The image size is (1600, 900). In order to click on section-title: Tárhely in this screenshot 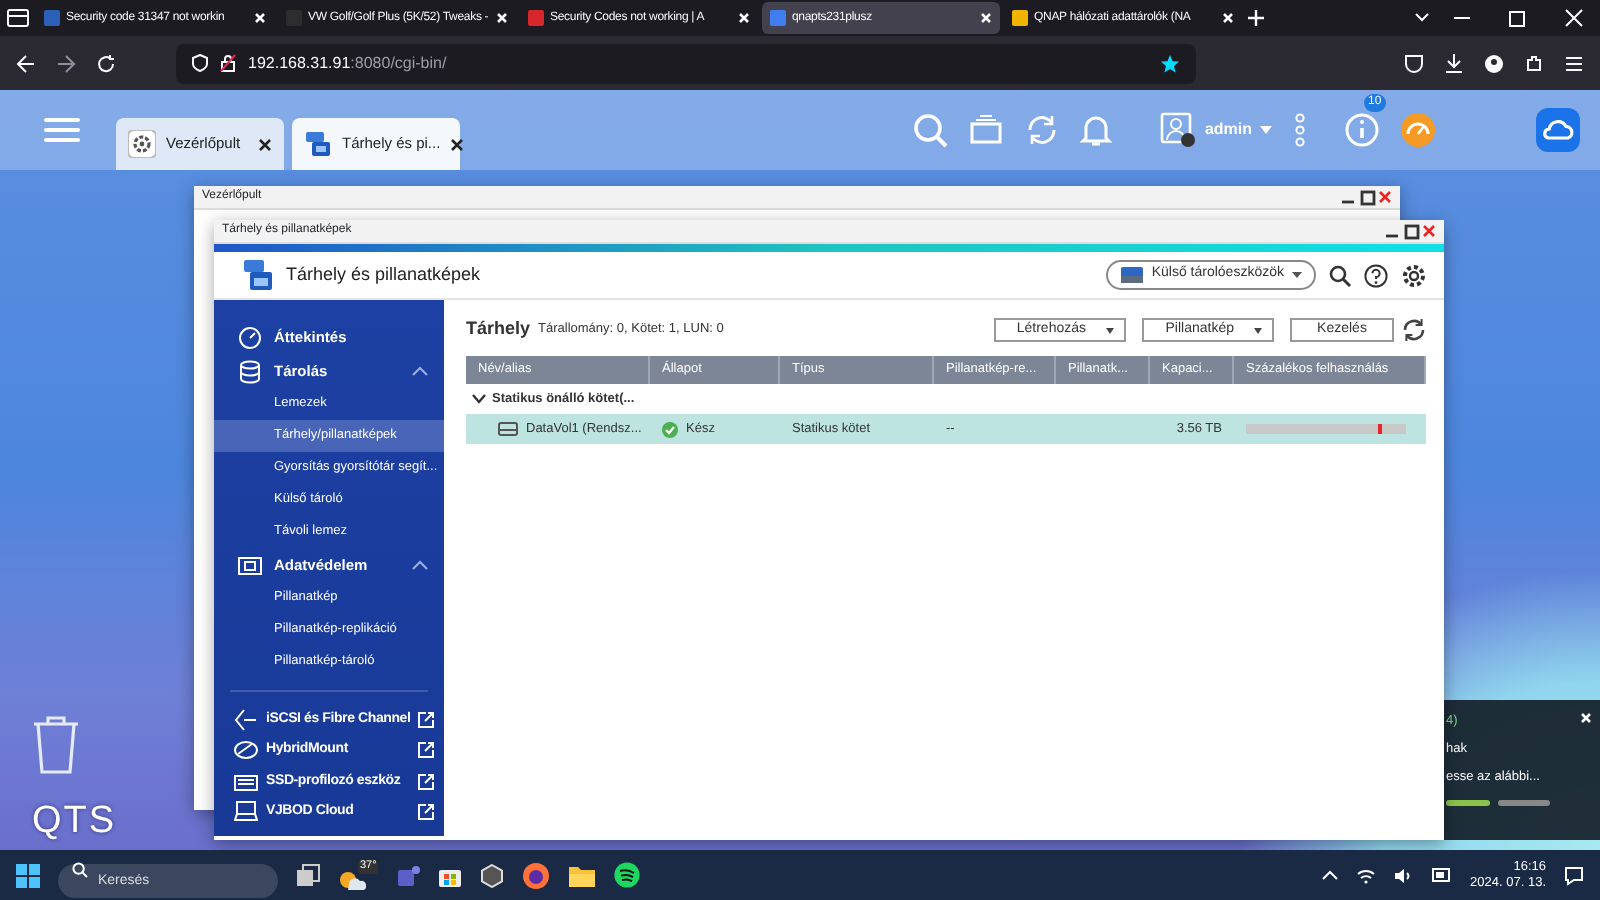, I will do `click(498, 329)`.